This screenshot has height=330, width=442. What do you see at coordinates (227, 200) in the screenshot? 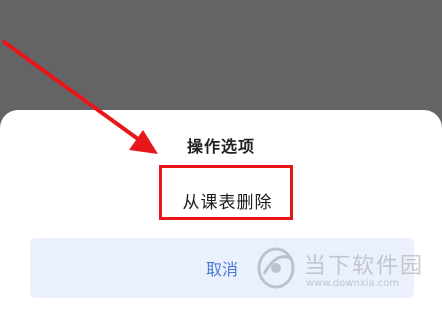
I see `remove-from-schedule-button: 从课表删除` at bounding box center [227, 200].